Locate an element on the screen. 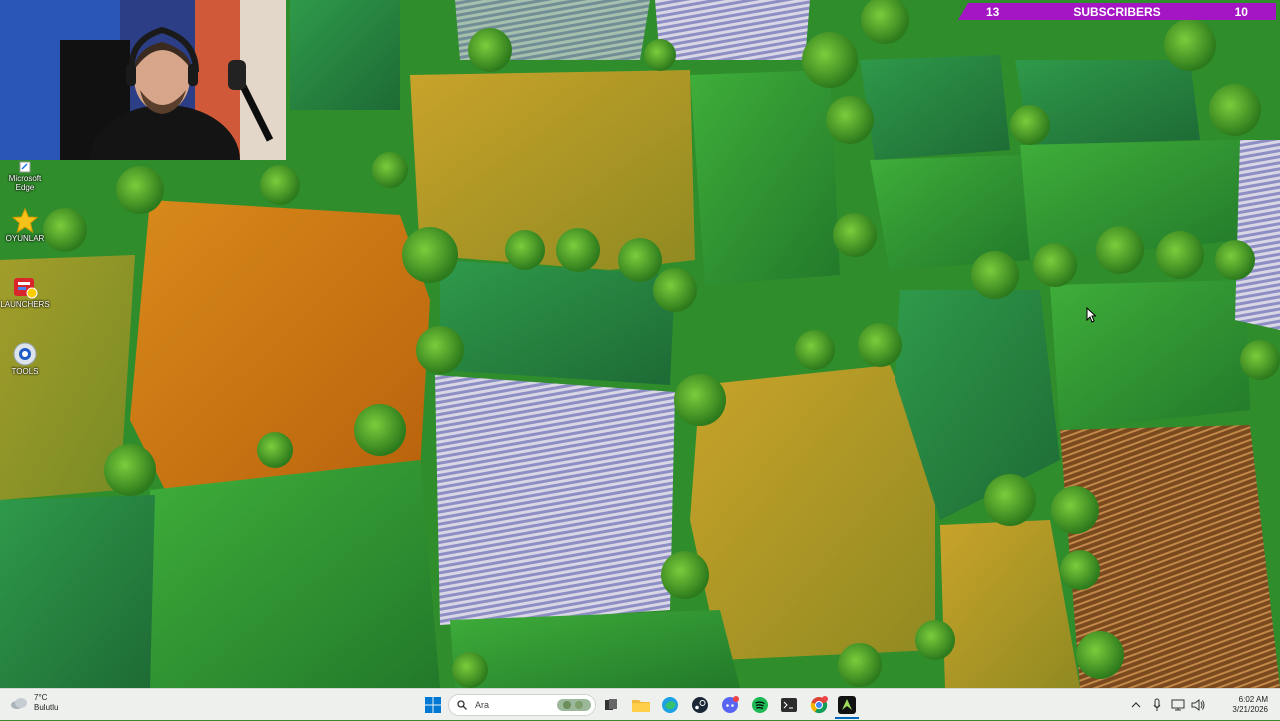  webcam-video is located at coordinates (143, 80).